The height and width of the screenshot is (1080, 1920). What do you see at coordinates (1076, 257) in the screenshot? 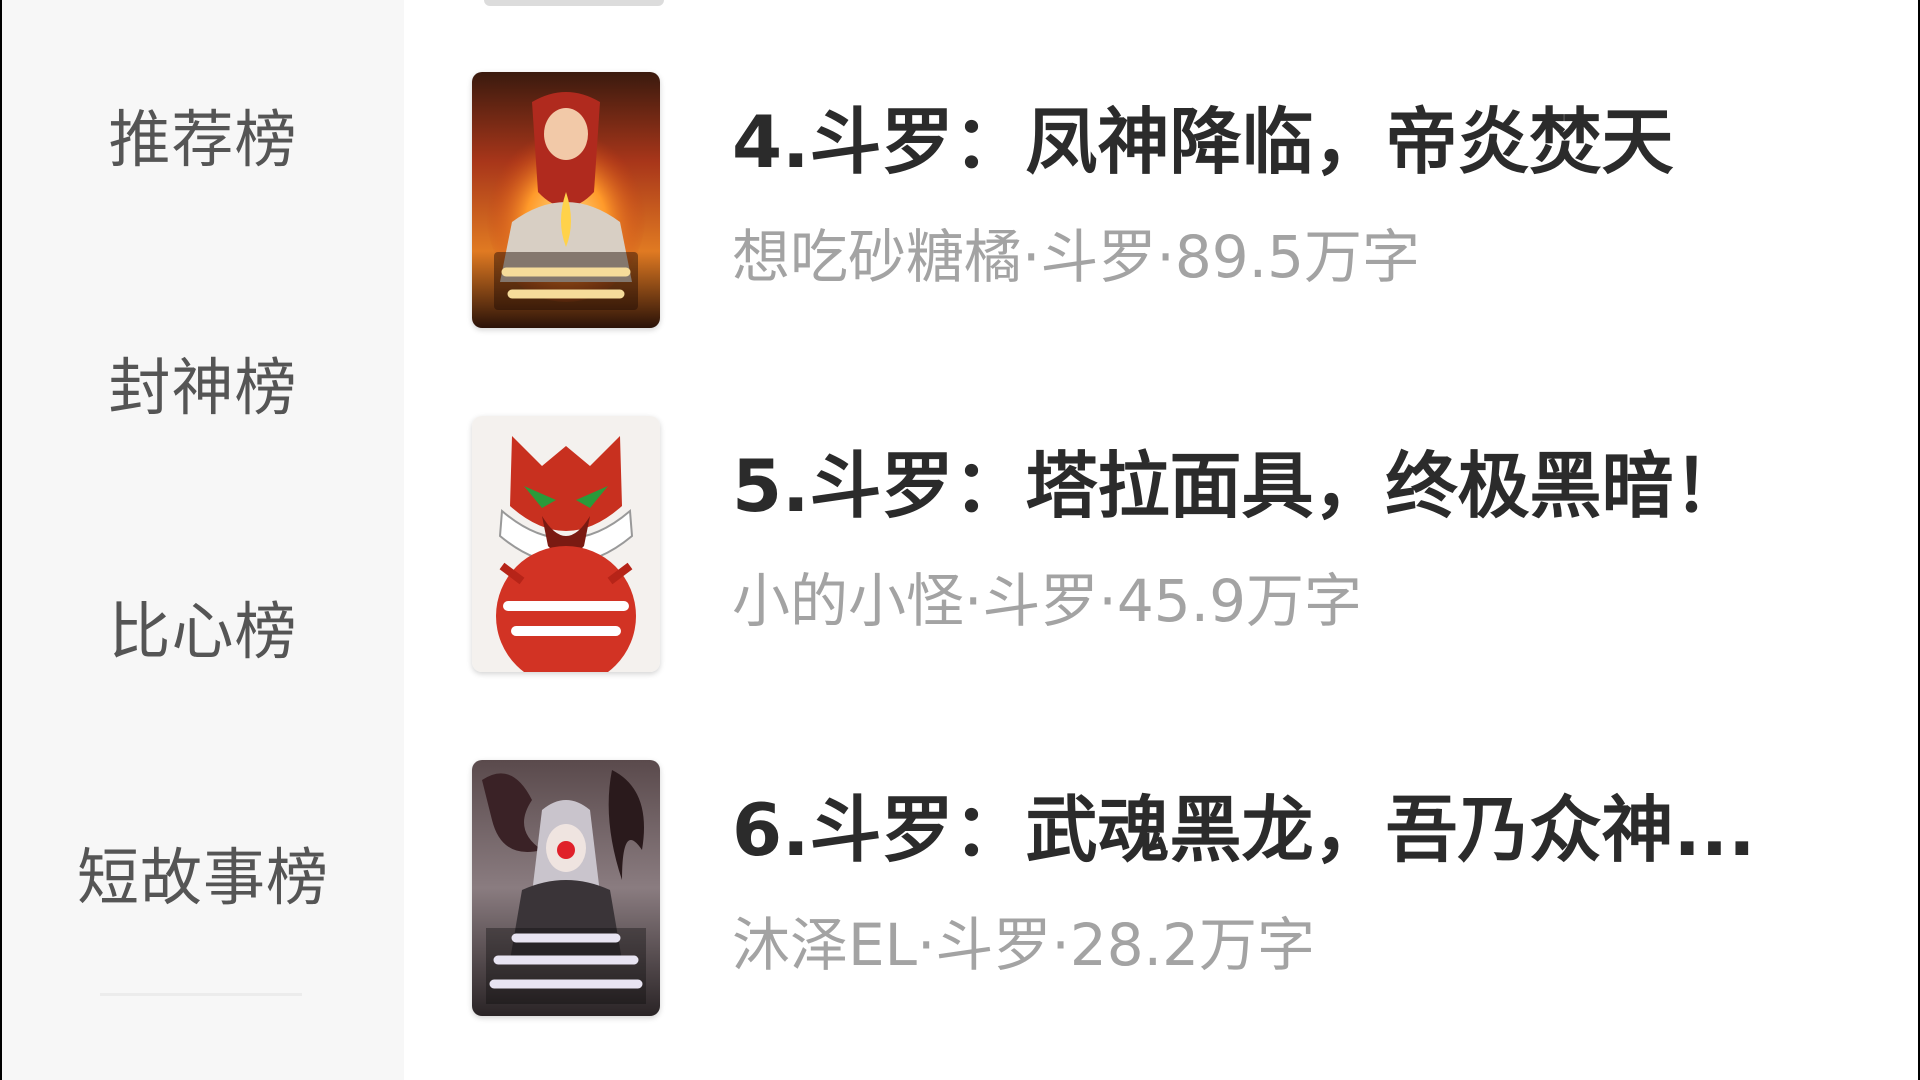
I see `book-meta: 想吃砂糖橘·斗罗·89.5万字` at bounding box center [1076, 257].